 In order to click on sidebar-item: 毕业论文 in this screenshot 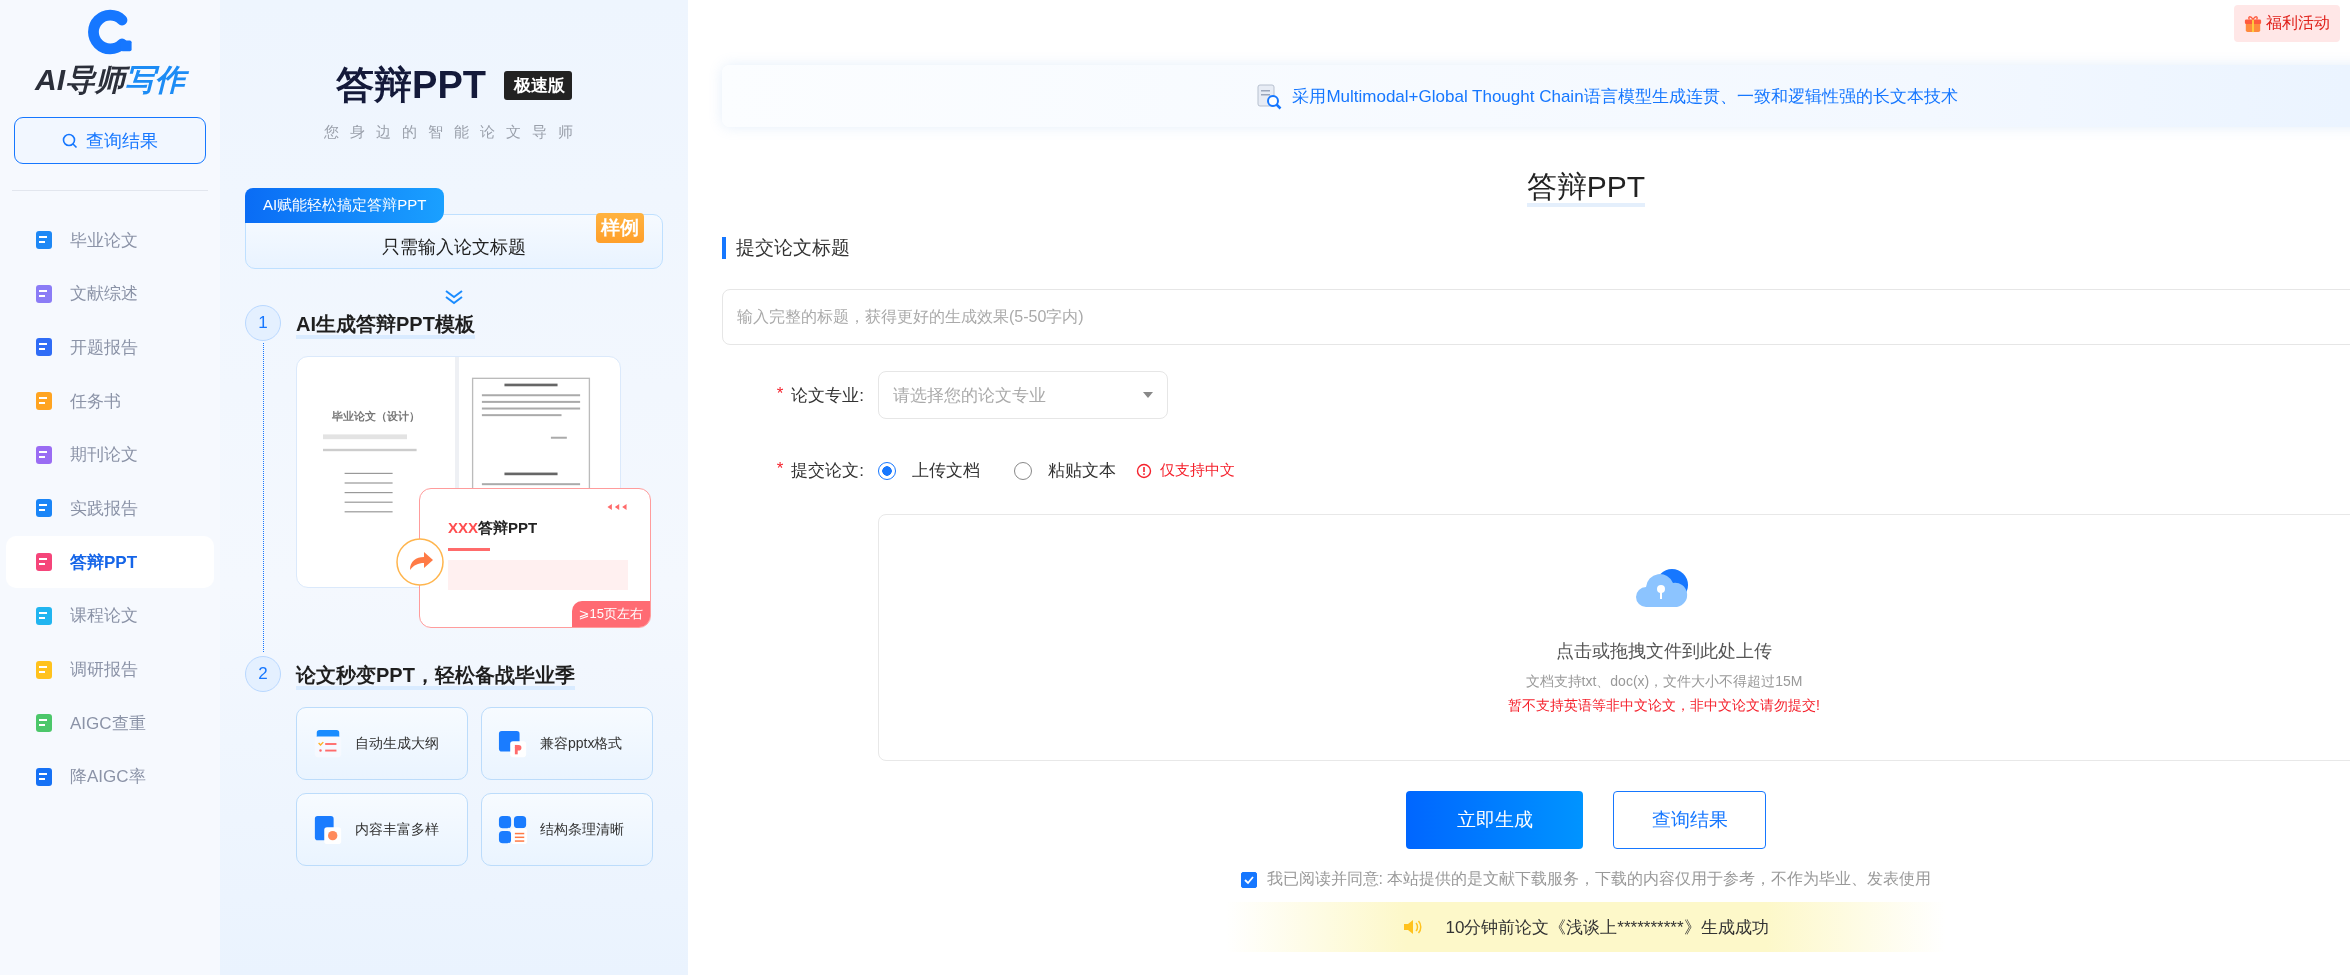, I will do `click(110, 240)`.